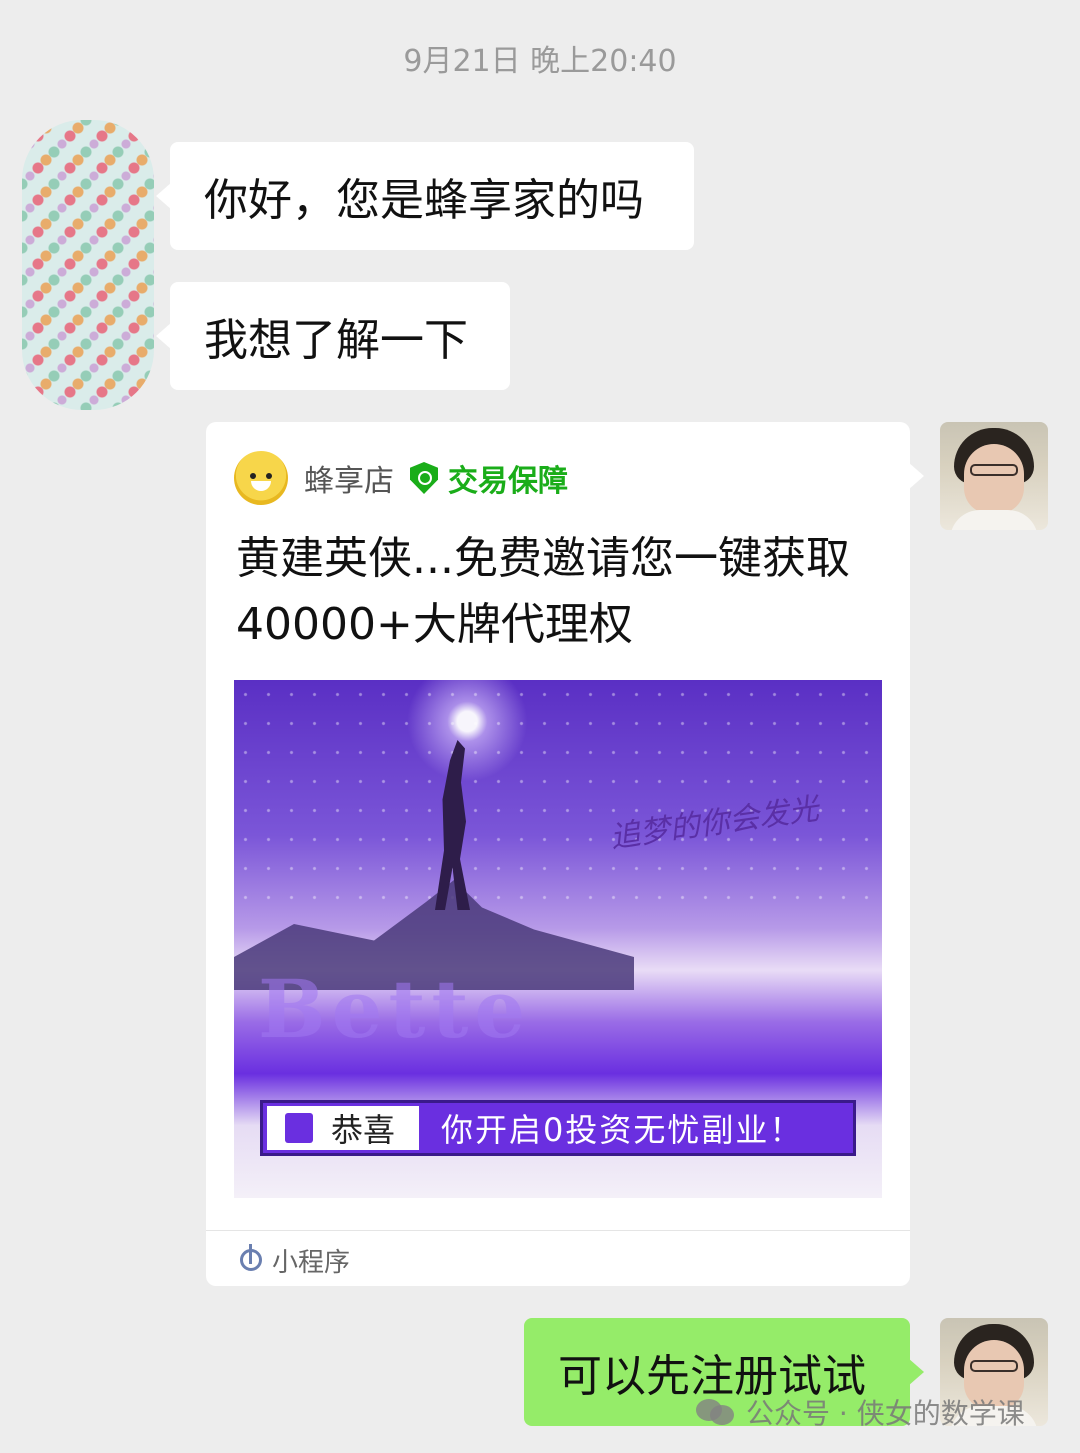 Image resolution: width=1080 pixels, height=1453 pixels. I want to click on my-avatar, so click(994, 476).